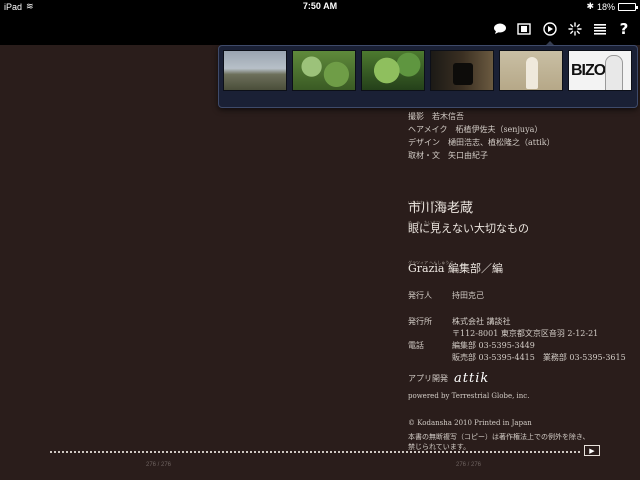  Describe the element at coordinates (472, 378) in the screenshot. I see `attik-signature: attik` at that location.